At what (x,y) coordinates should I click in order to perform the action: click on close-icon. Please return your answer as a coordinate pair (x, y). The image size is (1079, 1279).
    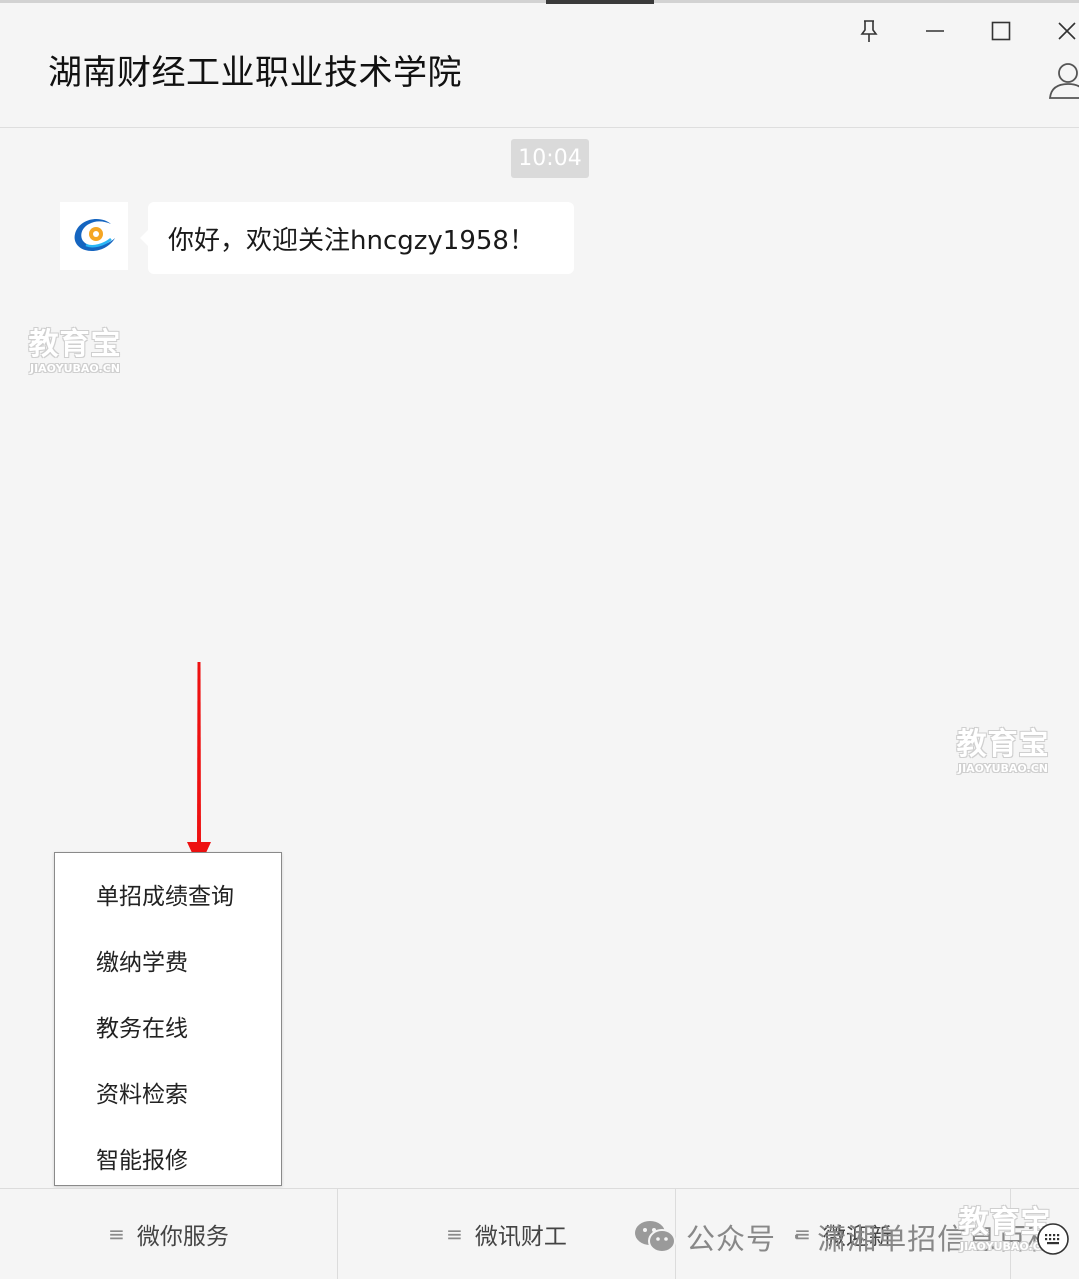
    Looking at the image, I should click on (1067, 31).